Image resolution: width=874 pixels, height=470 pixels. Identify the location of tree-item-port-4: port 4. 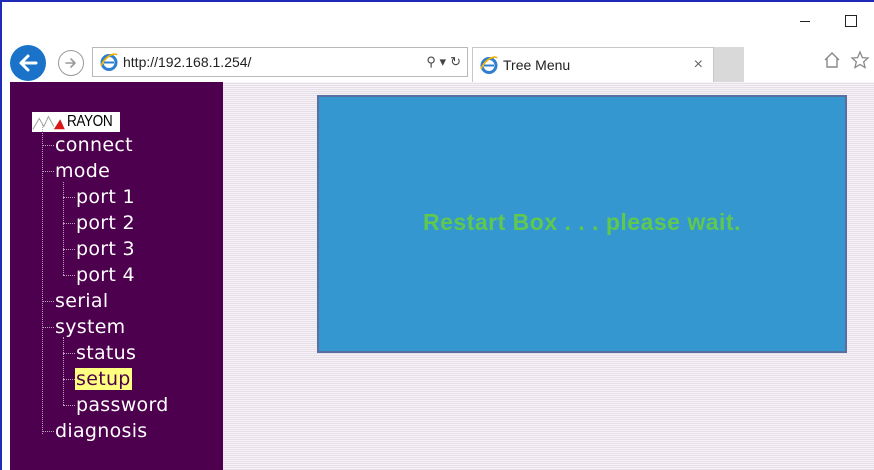
(105, 275).